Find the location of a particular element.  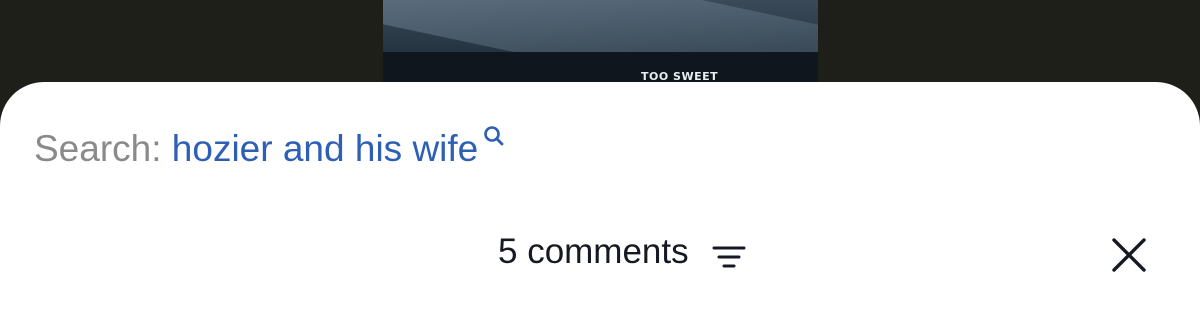

search-prefix-label: Search: is located at coordinates (98, 148).